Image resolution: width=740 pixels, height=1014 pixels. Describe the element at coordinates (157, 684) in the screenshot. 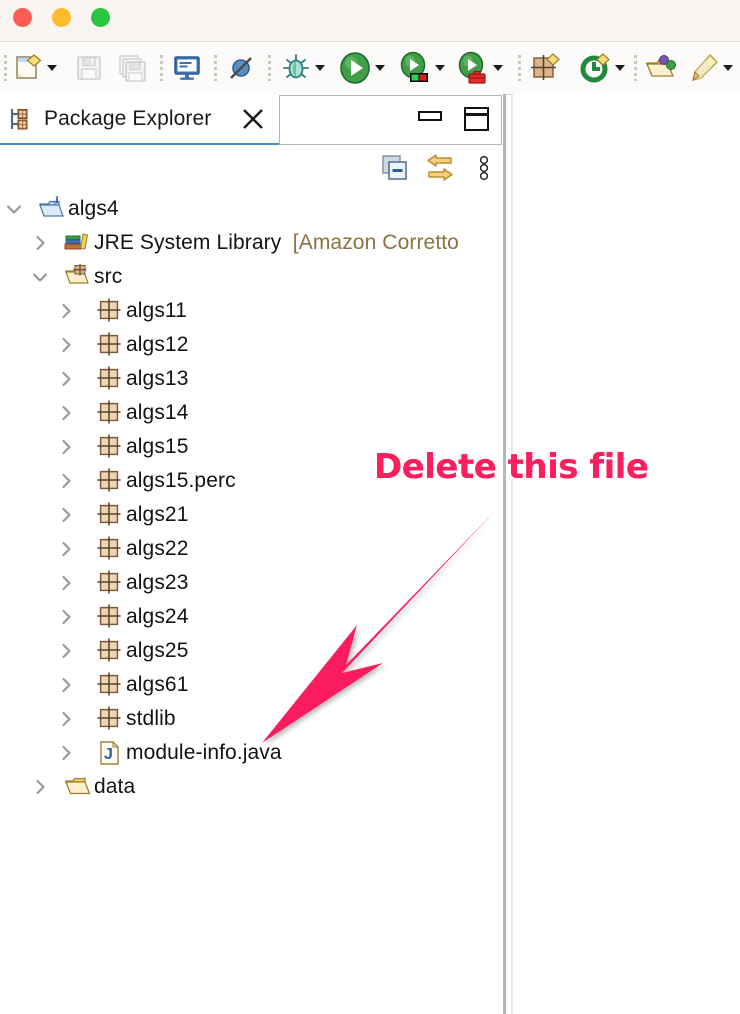

I see `tree-row-label: algs61` at that location.